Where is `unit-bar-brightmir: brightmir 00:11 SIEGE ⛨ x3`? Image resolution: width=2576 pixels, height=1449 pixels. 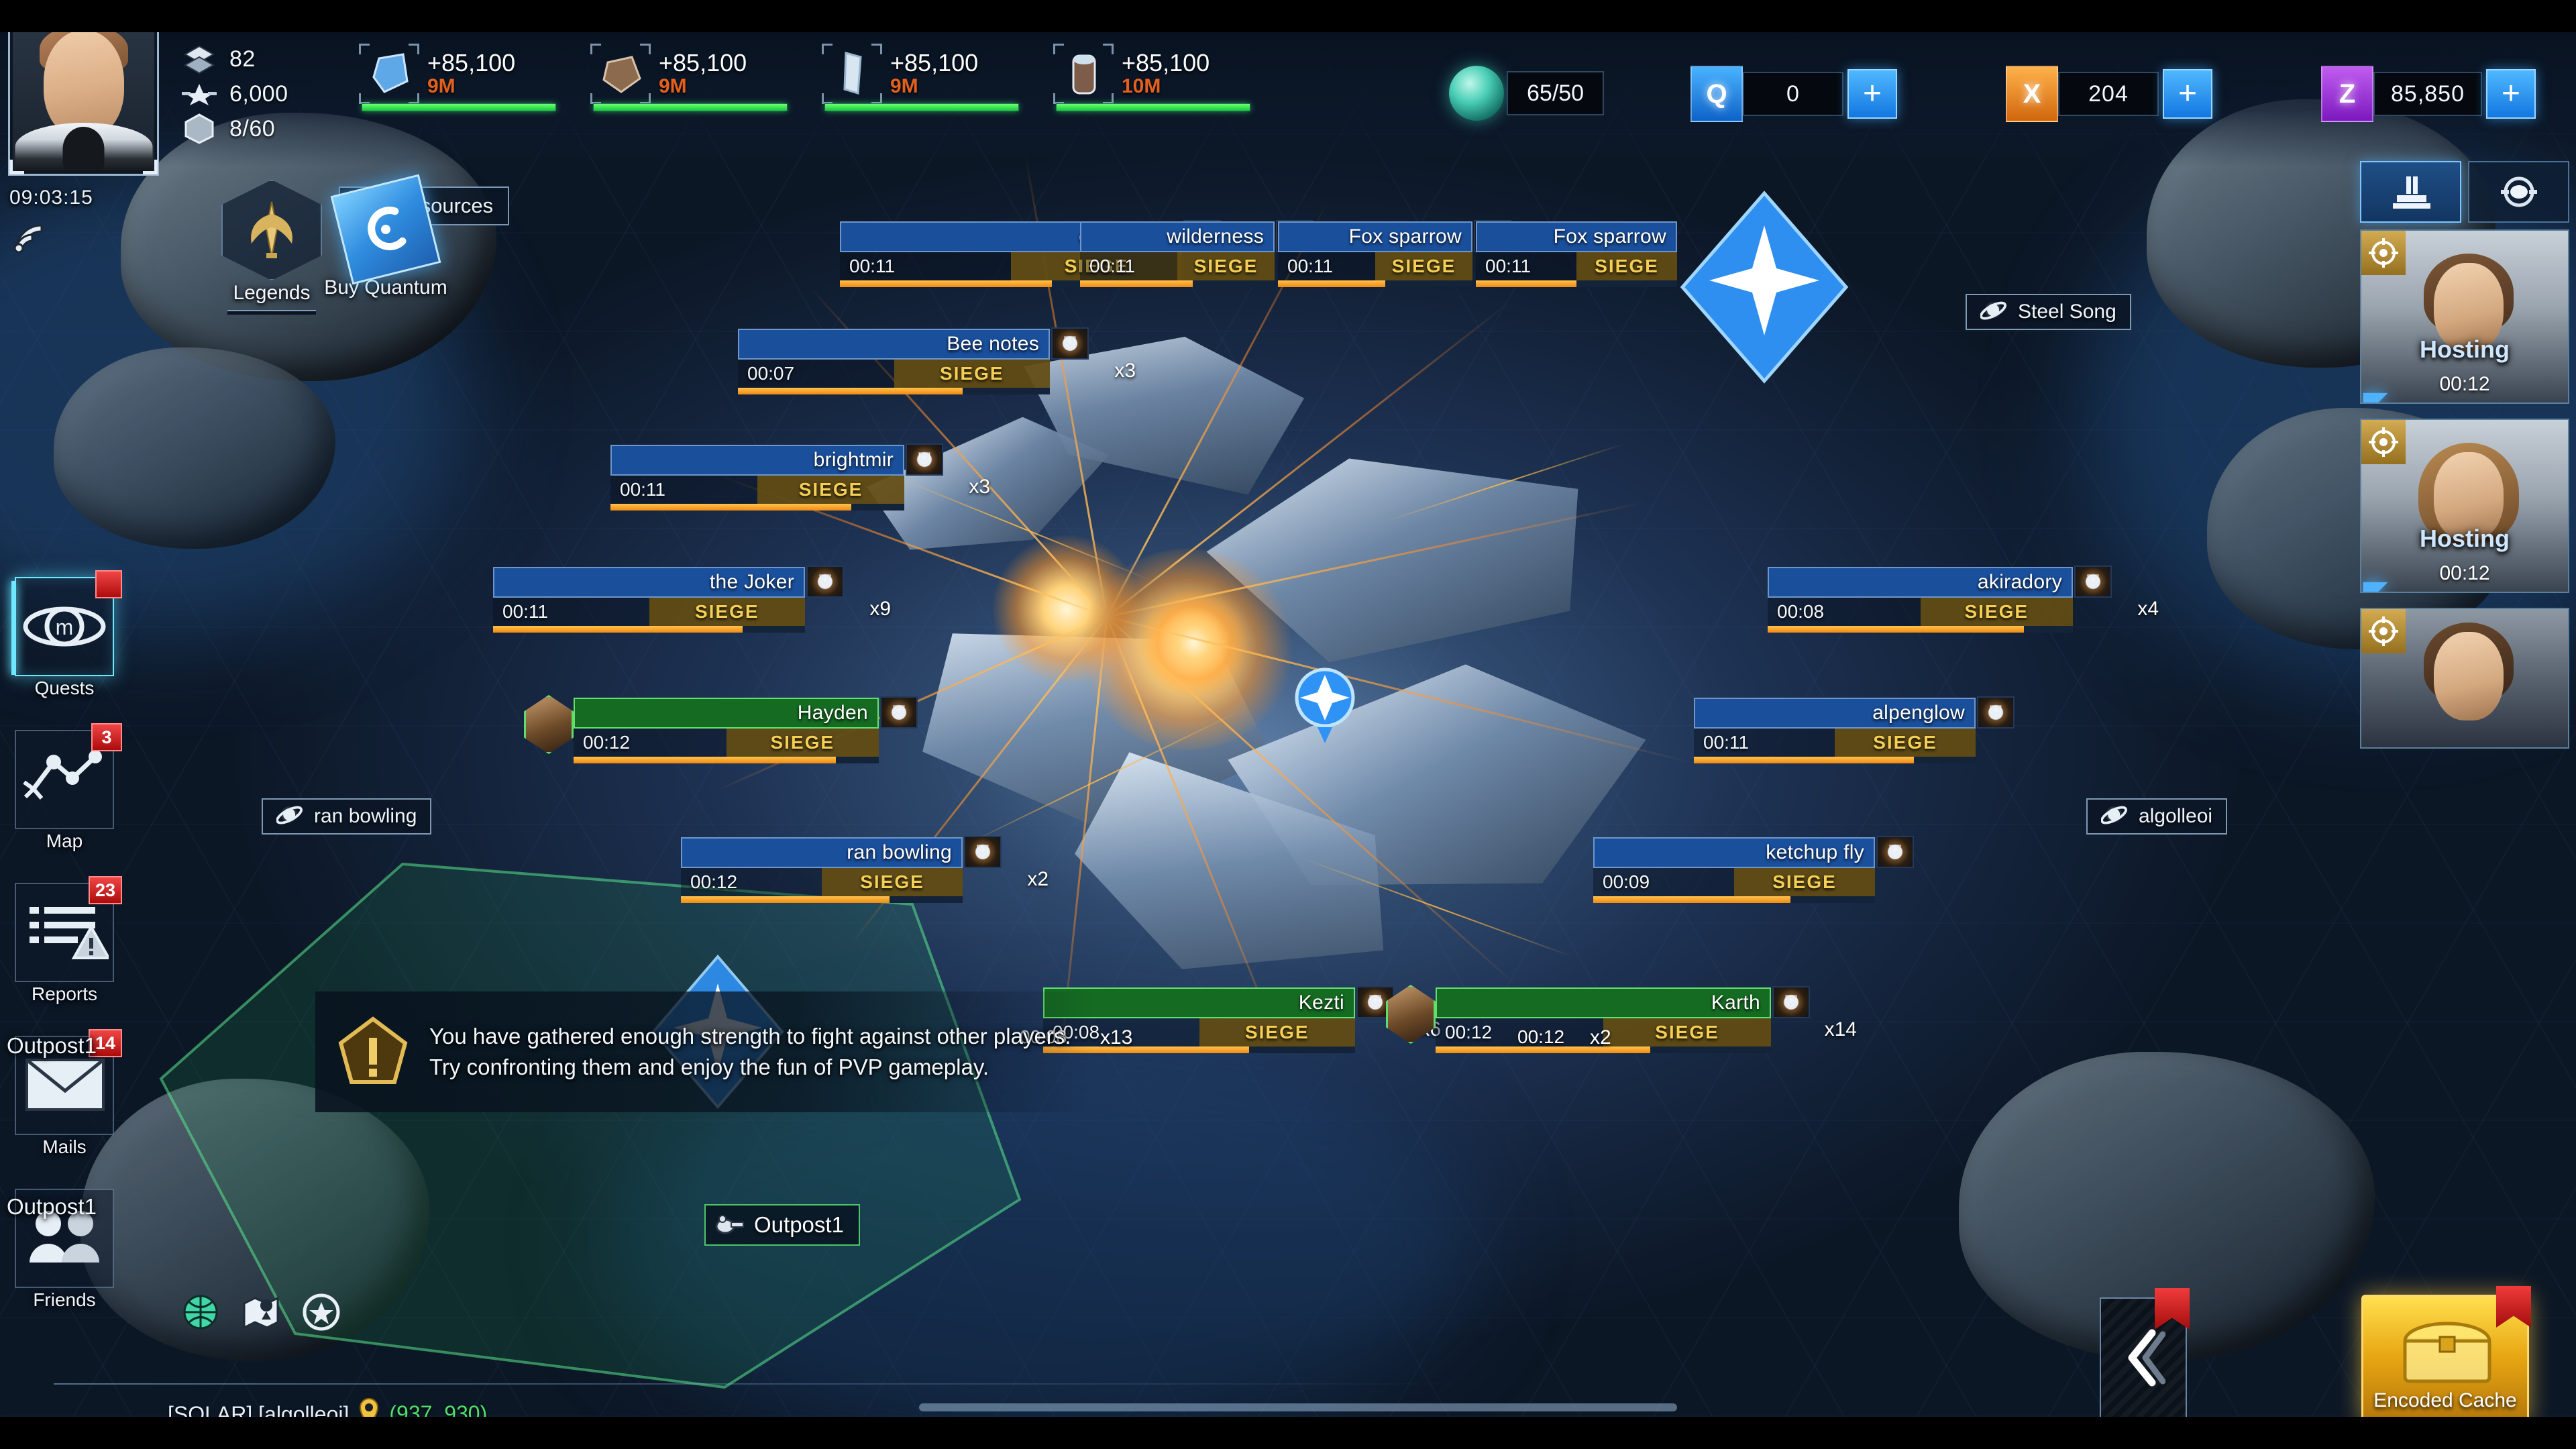
unit-bar-brightmir: brightmir 00:11 SIEGE ⛨ x3 is located at coordinates (800, 477).